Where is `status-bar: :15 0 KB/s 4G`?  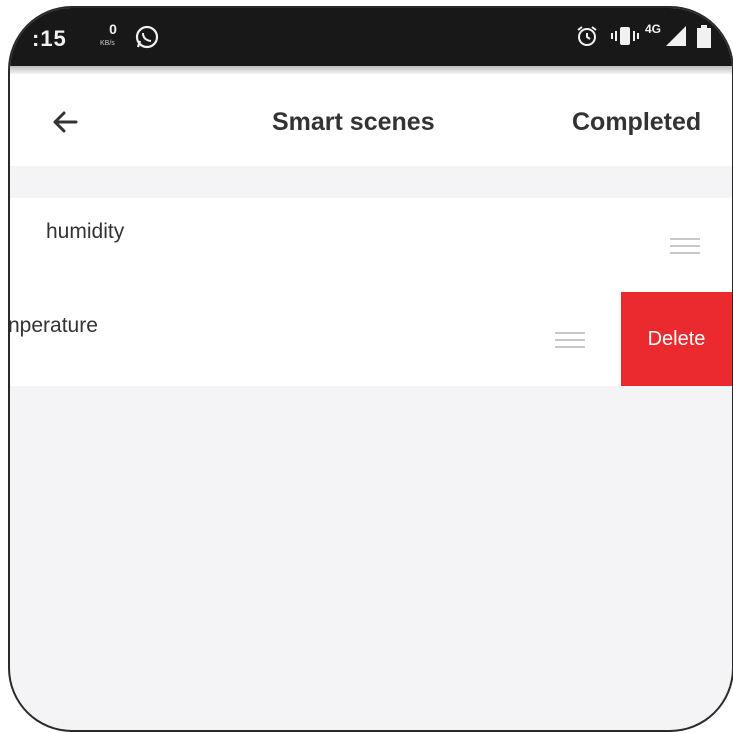
status-bar: :15 0 KB/s 4G is located at coordinates (371, 37).